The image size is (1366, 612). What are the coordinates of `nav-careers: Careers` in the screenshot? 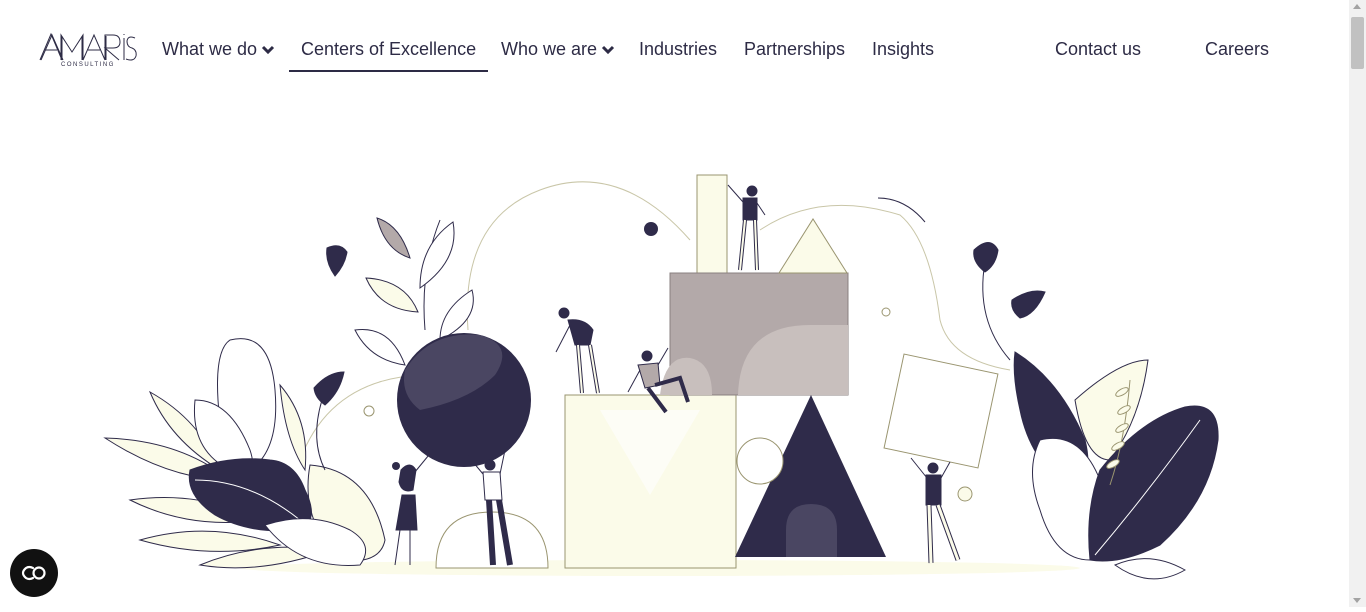 It's located at (1237, 49).